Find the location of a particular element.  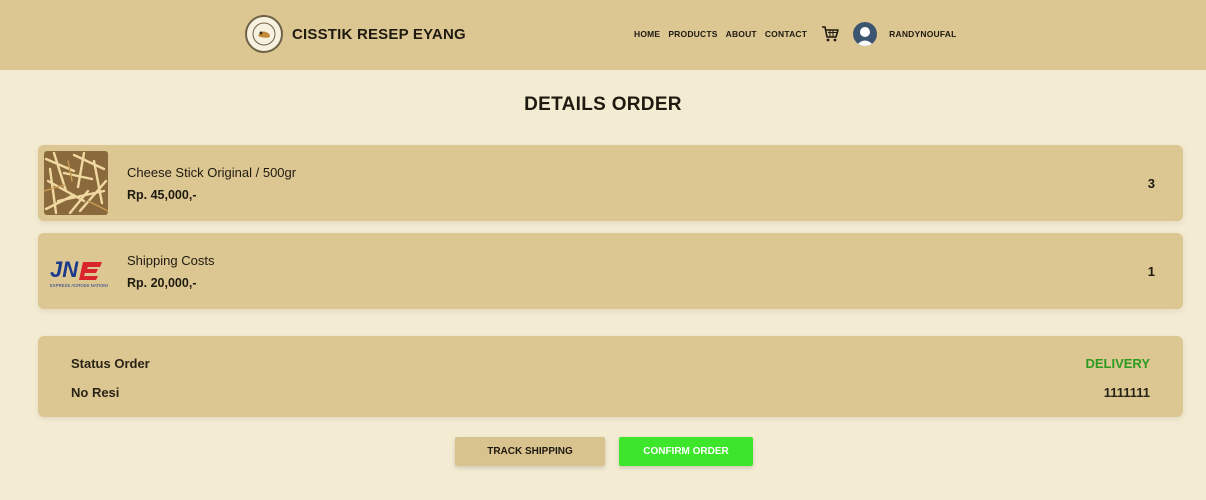

nav-links: HOME PRODUCTS ABOUT CONTACT RANDYNOUFAL is located at coordinates (795, 34).